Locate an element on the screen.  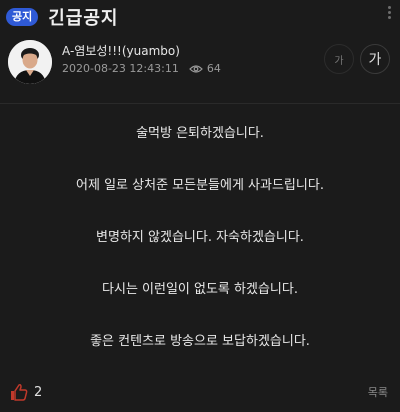
like-count: 2 is located at coordinates (38, 392).